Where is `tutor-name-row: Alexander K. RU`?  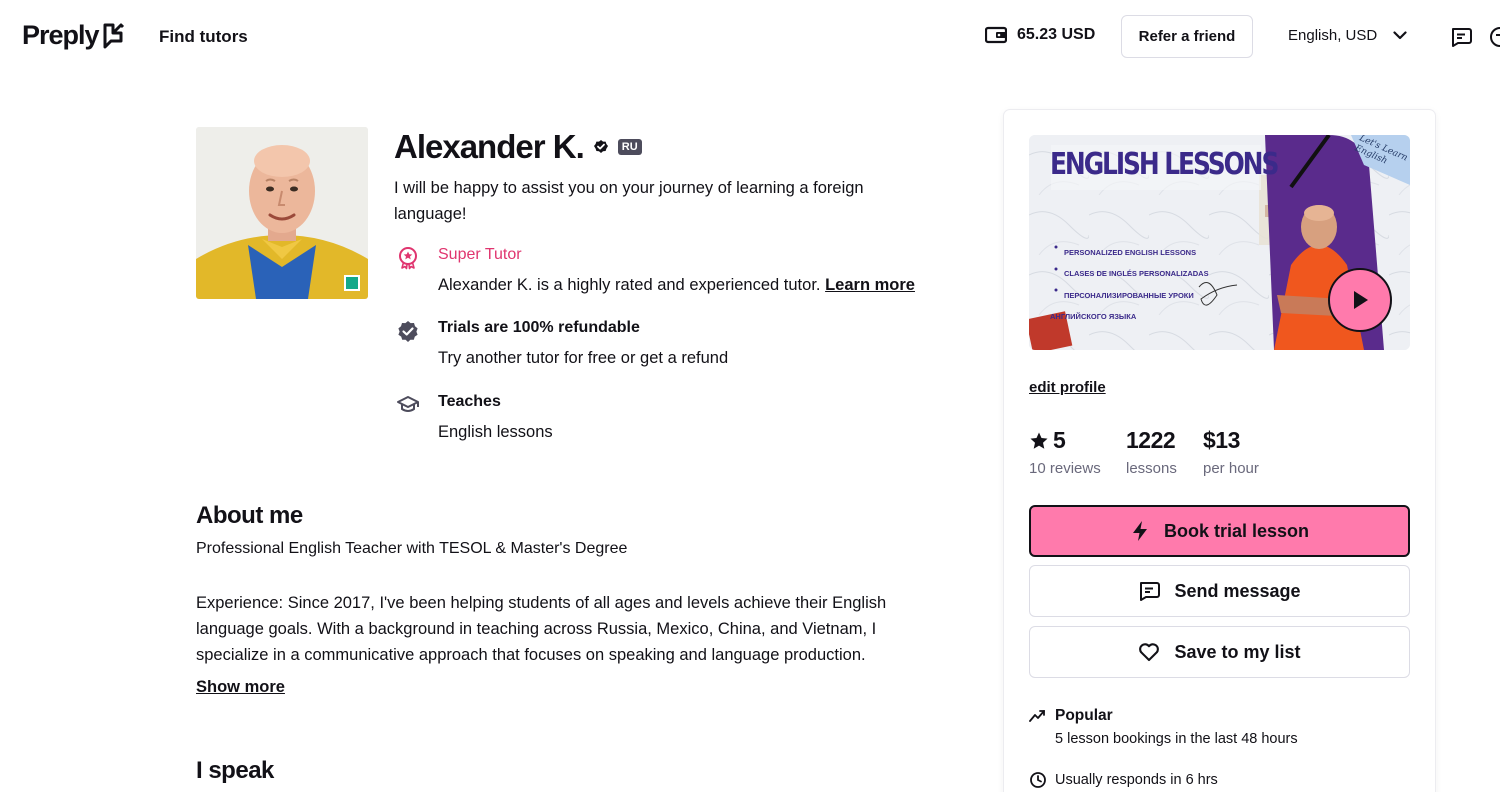
tutor-name-row: Alexander K. RU is located at coordinates (518, 147).